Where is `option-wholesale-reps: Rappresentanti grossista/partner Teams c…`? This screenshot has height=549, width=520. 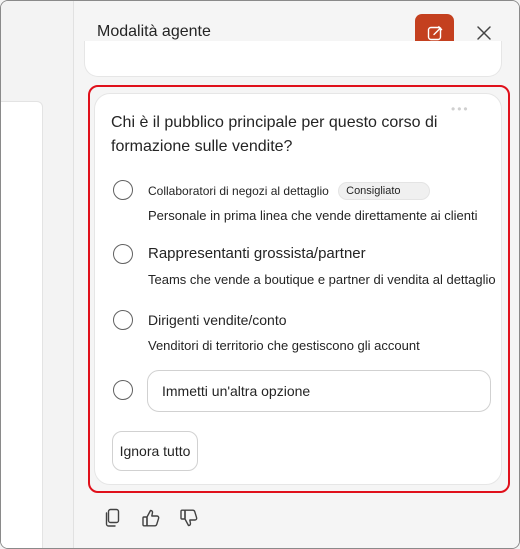 option-wholesale-reps: Rappresentanti grossista/partner Teams c… is located at coordinates (305, 267).